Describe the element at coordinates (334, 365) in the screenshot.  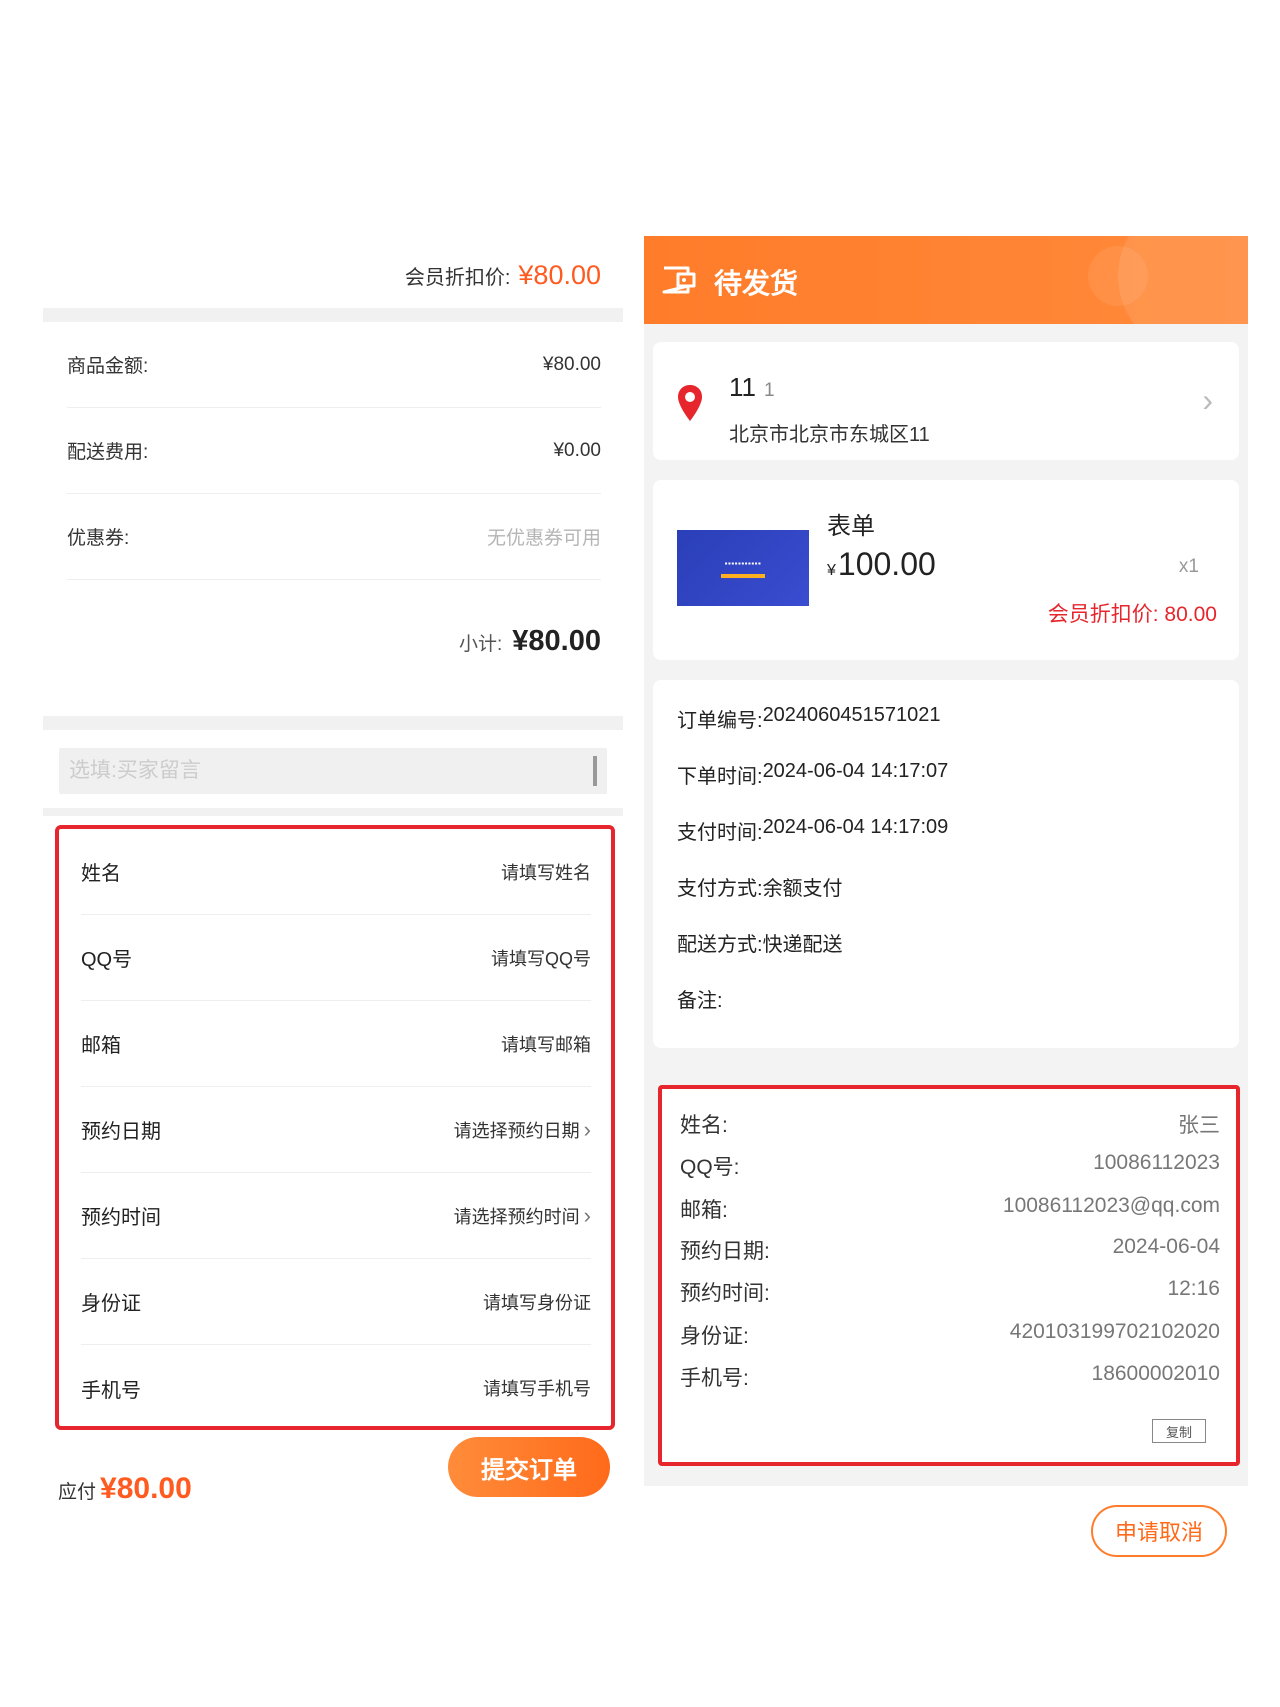
I see `summary-row-goods-amount: 商品金额: ¥80.00` at that location.